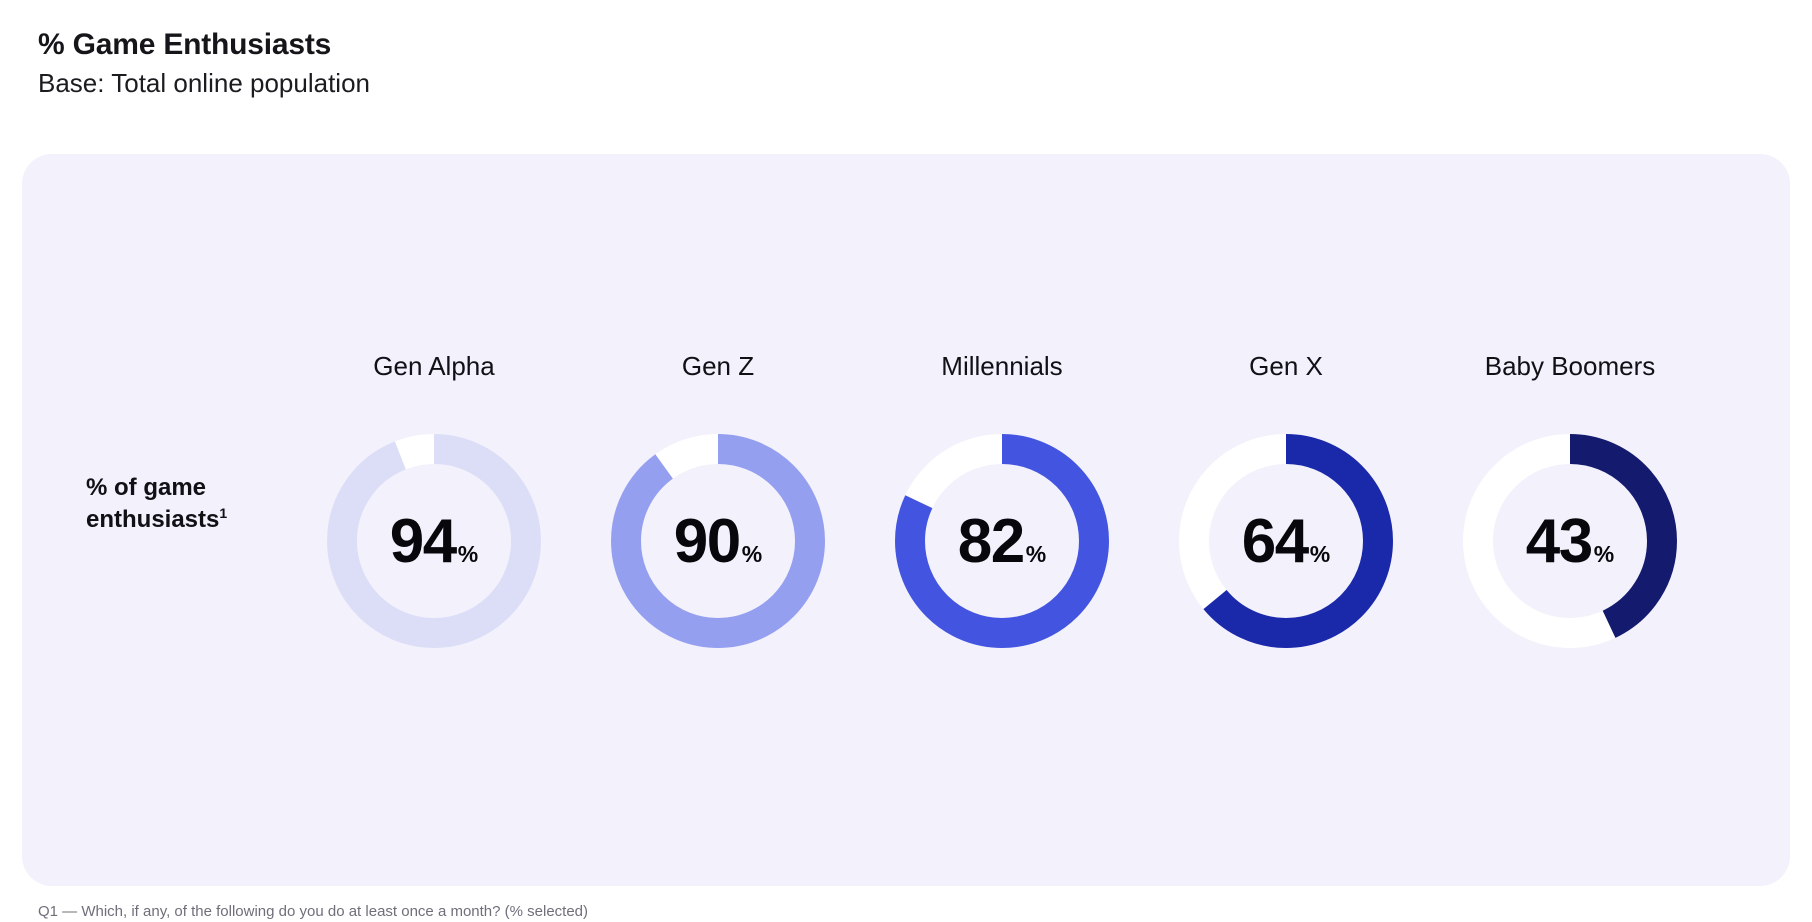  I want to click on donut-gauge-gen-z: 90 %, so click(718, 541).